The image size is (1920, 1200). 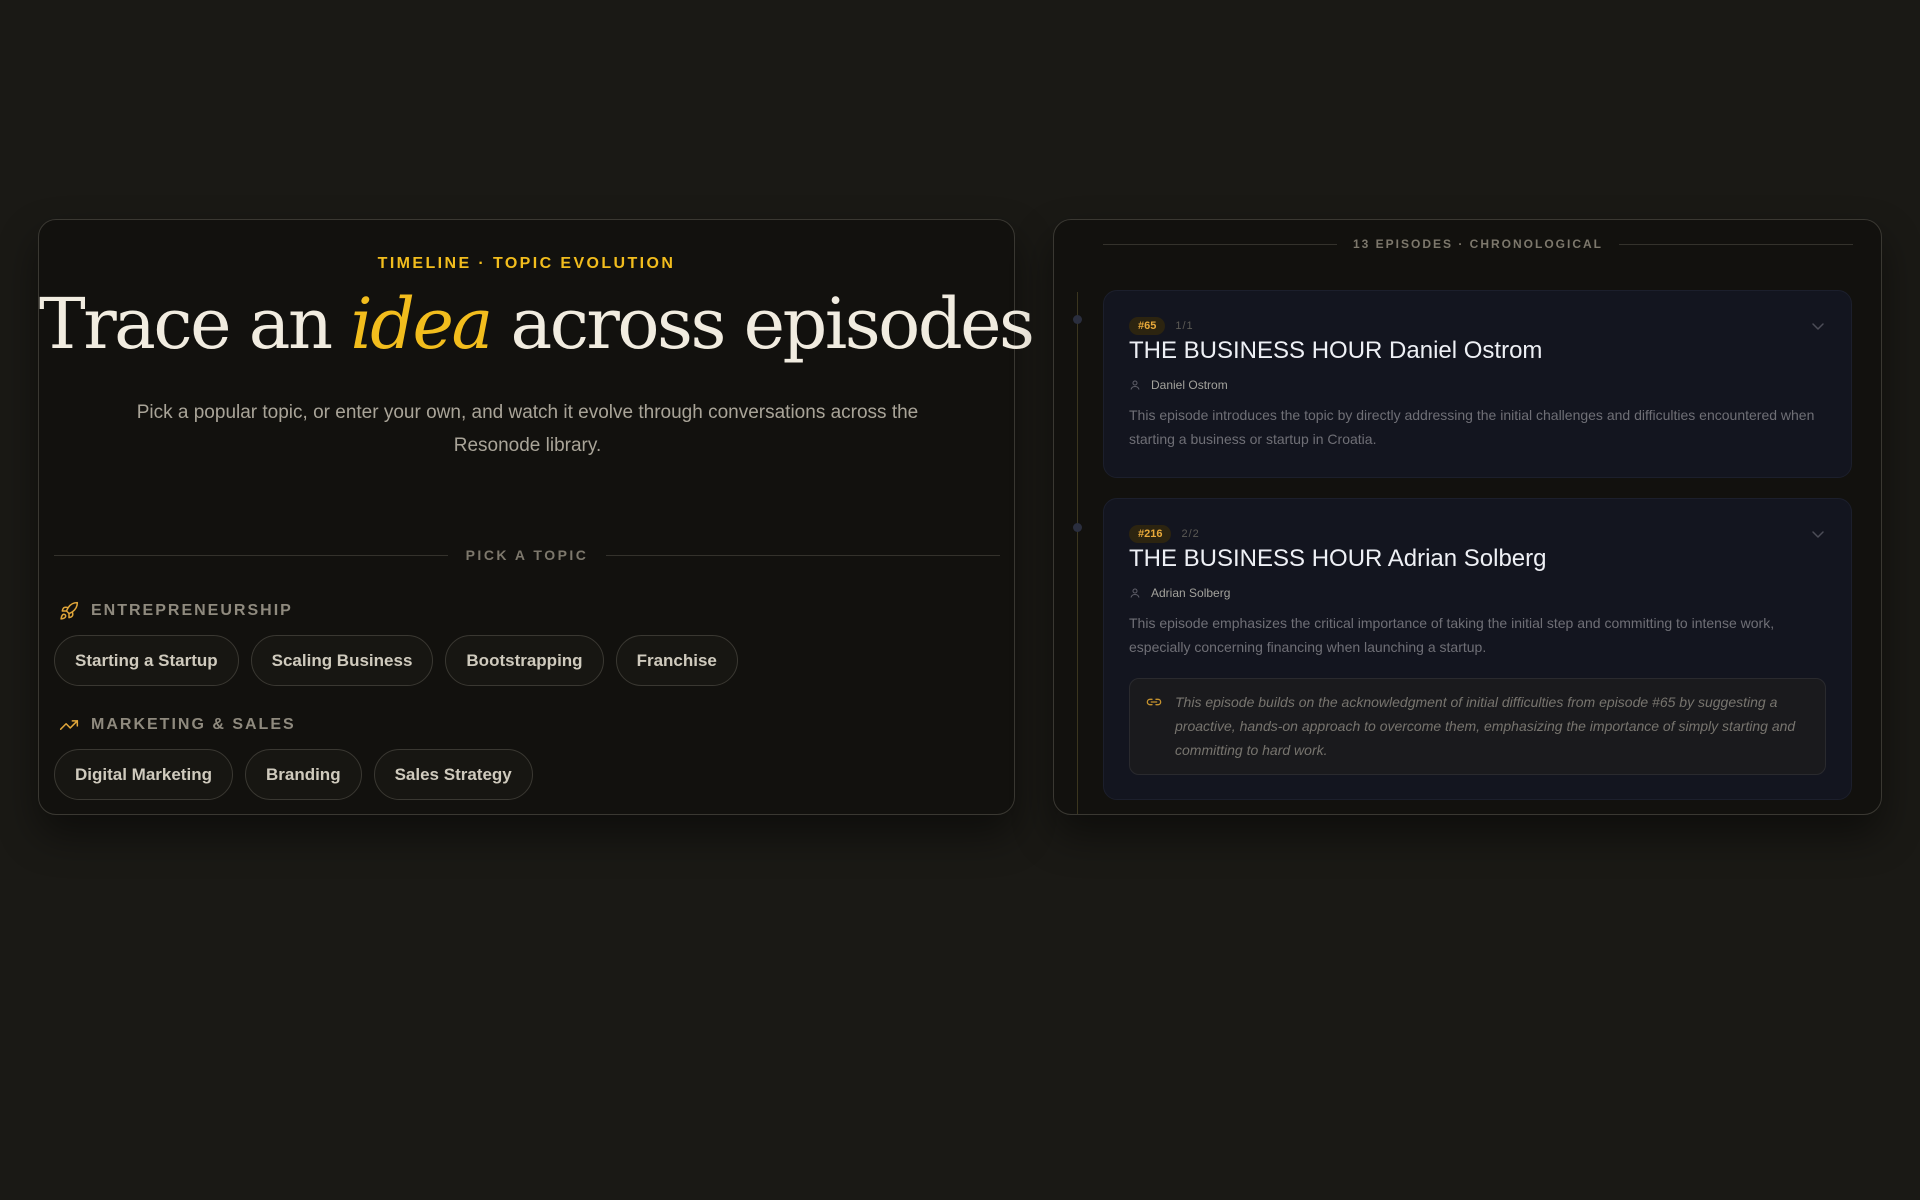 What do you see at coordinates (143, 774) in the screenshot?
I see `topic-chip-digital-marketing: Digital Marketing` at bounding box center [143, 774].